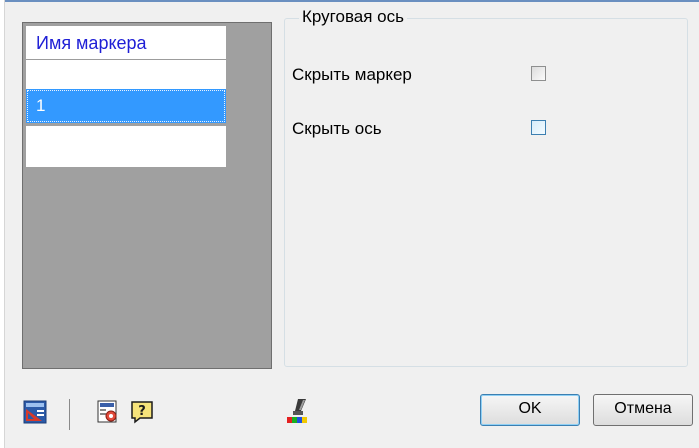  What do you see at coordinates (108, 412) in the screenshot?
I see `sheet-settings-icon` at bounding box center [108, 412].